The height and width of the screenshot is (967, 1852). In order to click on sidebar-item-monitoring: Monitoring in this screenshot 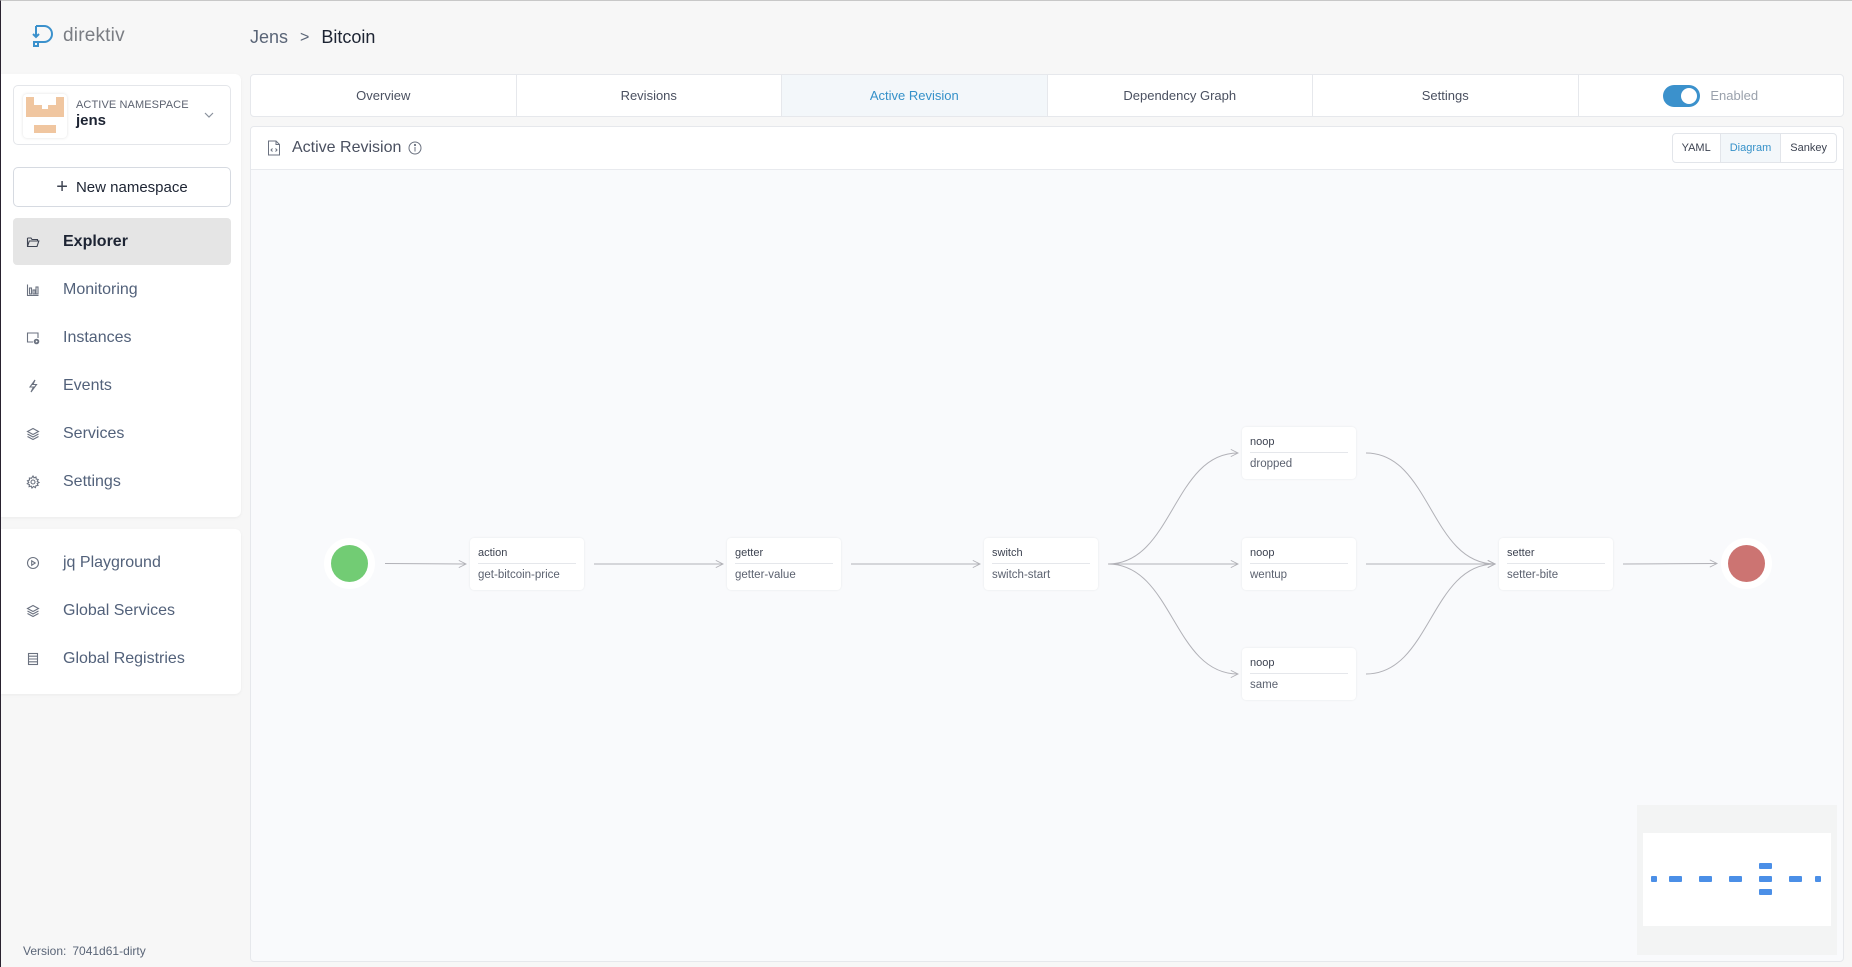, I will do `click(122, 289)`.